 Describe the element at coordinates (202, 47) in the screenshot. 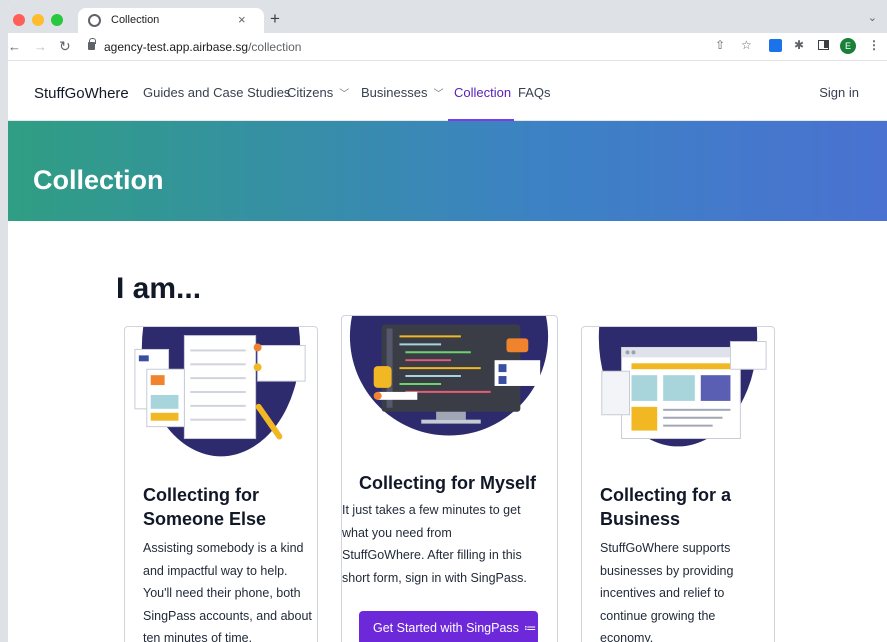

I see `url-text: agency-test.app.airbase.sg/collection` at that location.